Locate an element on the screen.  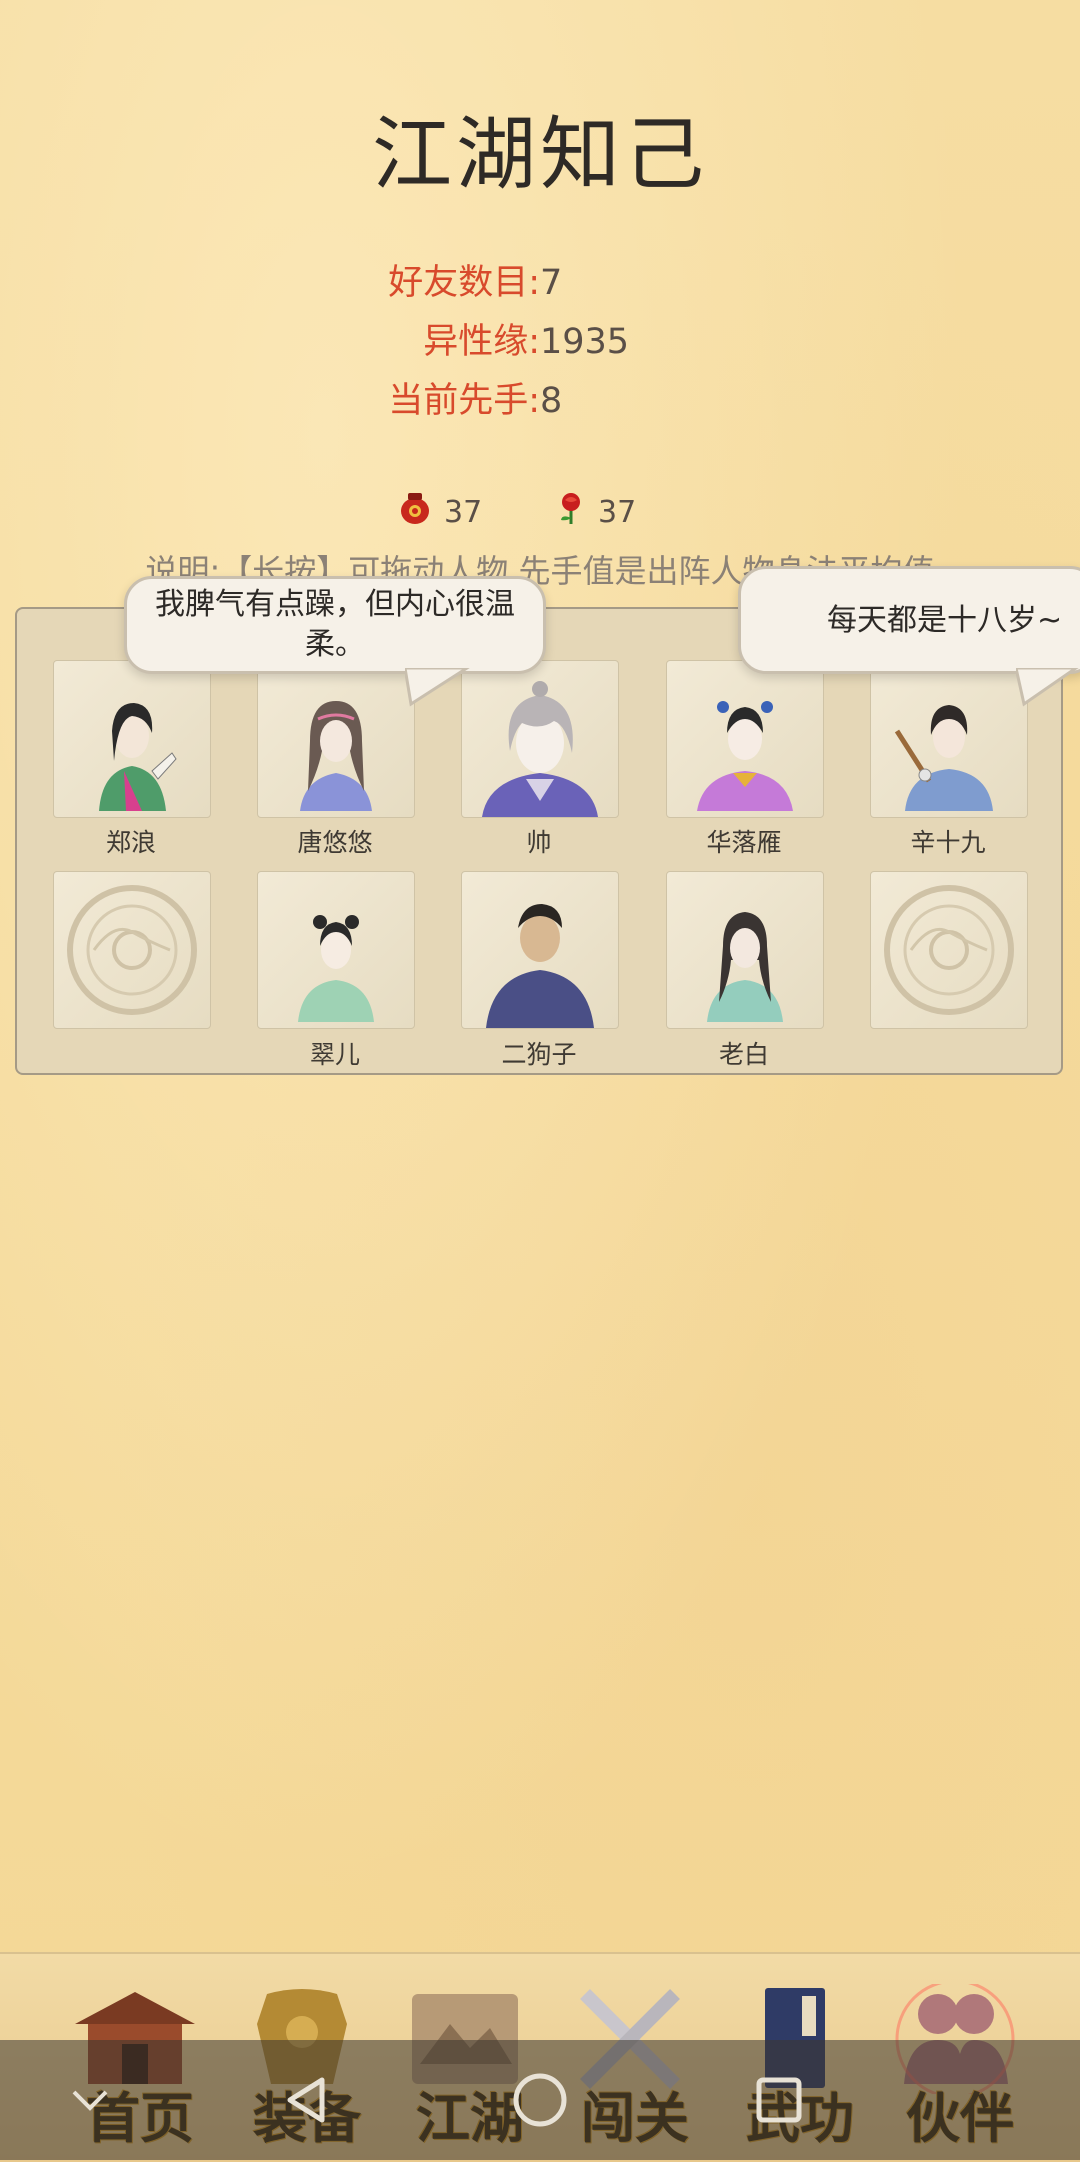
portrait-er-gouzi is located at coordinates (540, 966).